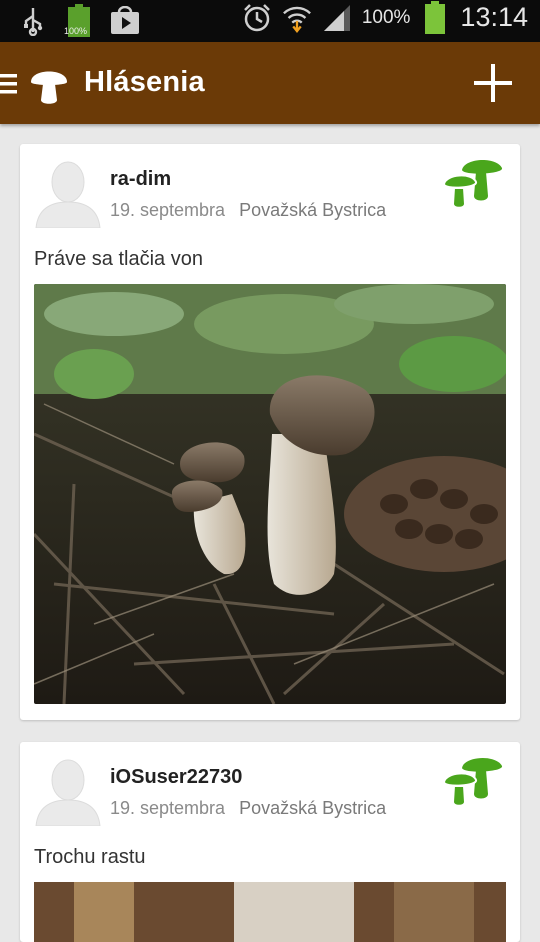 This screenshot has height=942, width=540. What do you see at coordinates (90, 857) in the screenshot?
I see `post-text: Trochu rastu` at bounding box center [90, 857].